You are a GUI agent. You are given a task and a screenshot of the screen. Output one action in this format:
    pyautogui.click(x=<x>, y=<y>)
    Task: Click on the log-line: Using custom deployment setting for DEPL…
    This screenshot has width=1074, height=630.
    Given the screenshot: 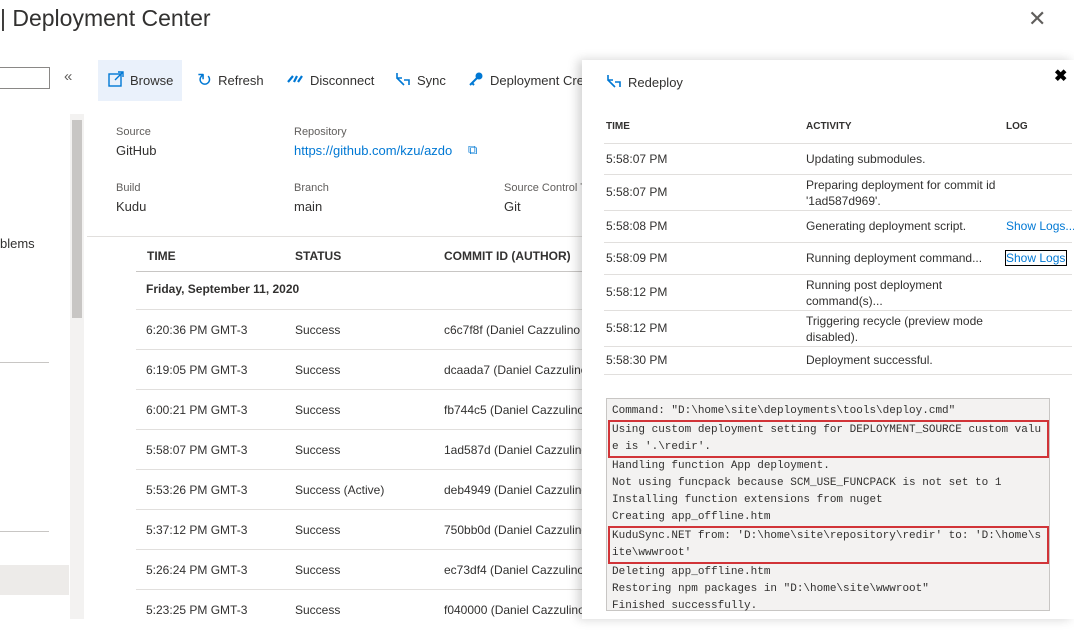 What is the action you would take?
    pyautogui.click(x=827, y=430)
    